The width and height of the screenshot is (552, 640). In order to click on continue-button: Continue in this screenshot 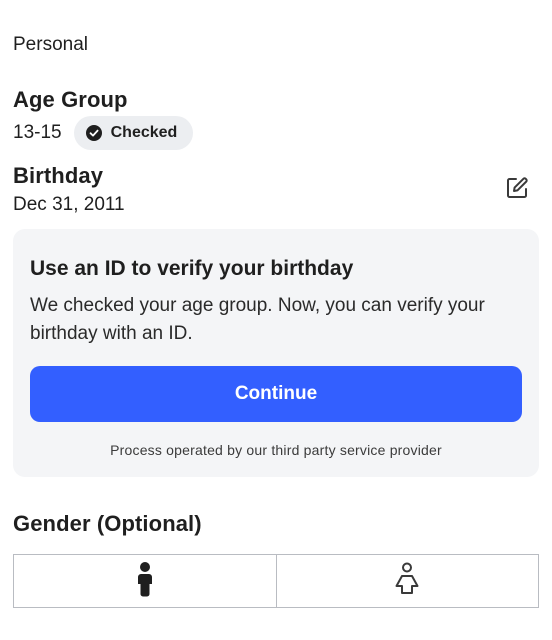, I will do `click(276, 394)`.